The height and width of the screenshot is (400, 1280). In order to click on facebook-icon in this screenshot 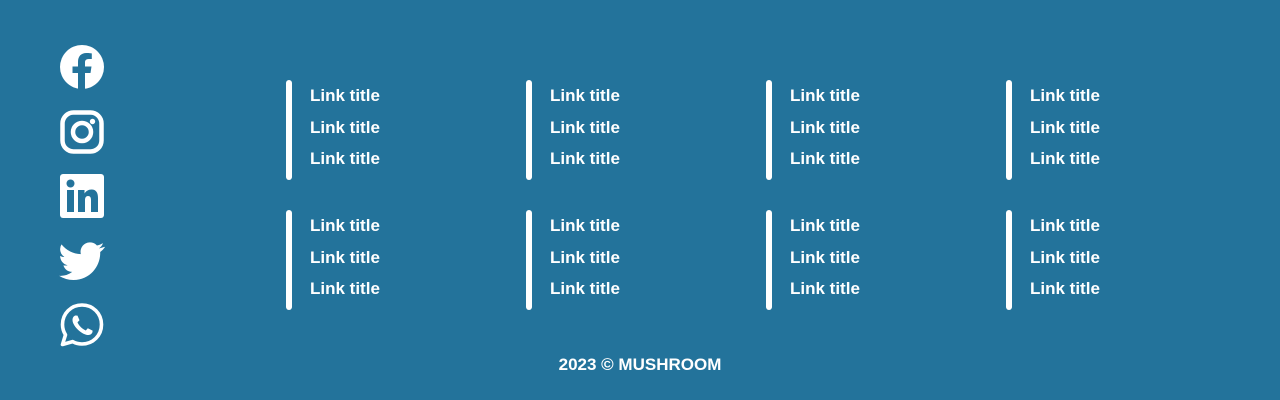, I will do `click(82, 67)`.